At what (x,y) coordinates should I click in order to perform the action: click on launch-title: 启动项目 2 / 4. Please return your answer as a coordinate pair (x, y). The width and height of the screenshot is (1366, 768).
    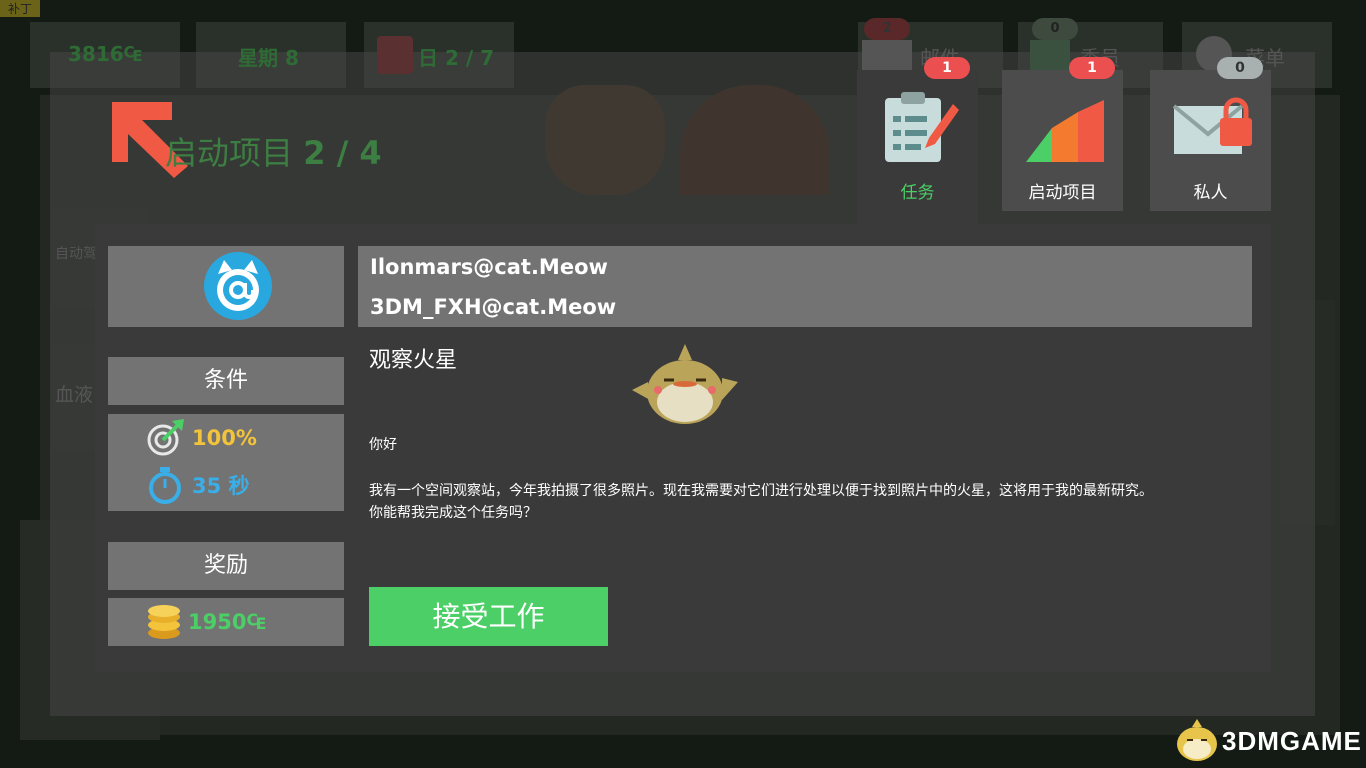
    Looking at the image, I should click on (273, 151).